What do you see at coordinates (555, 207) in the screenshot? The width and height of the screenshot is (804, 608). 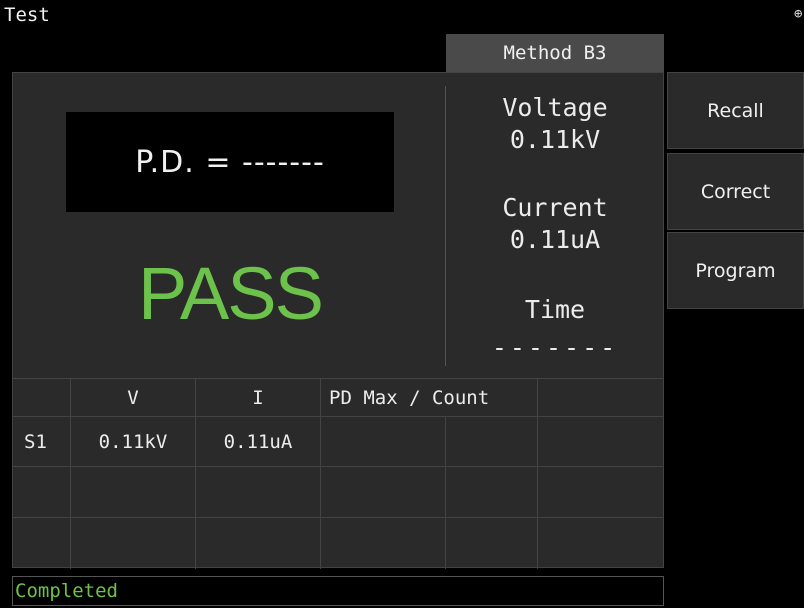 I see `current-label: Current` at bounding box center [555, 207].